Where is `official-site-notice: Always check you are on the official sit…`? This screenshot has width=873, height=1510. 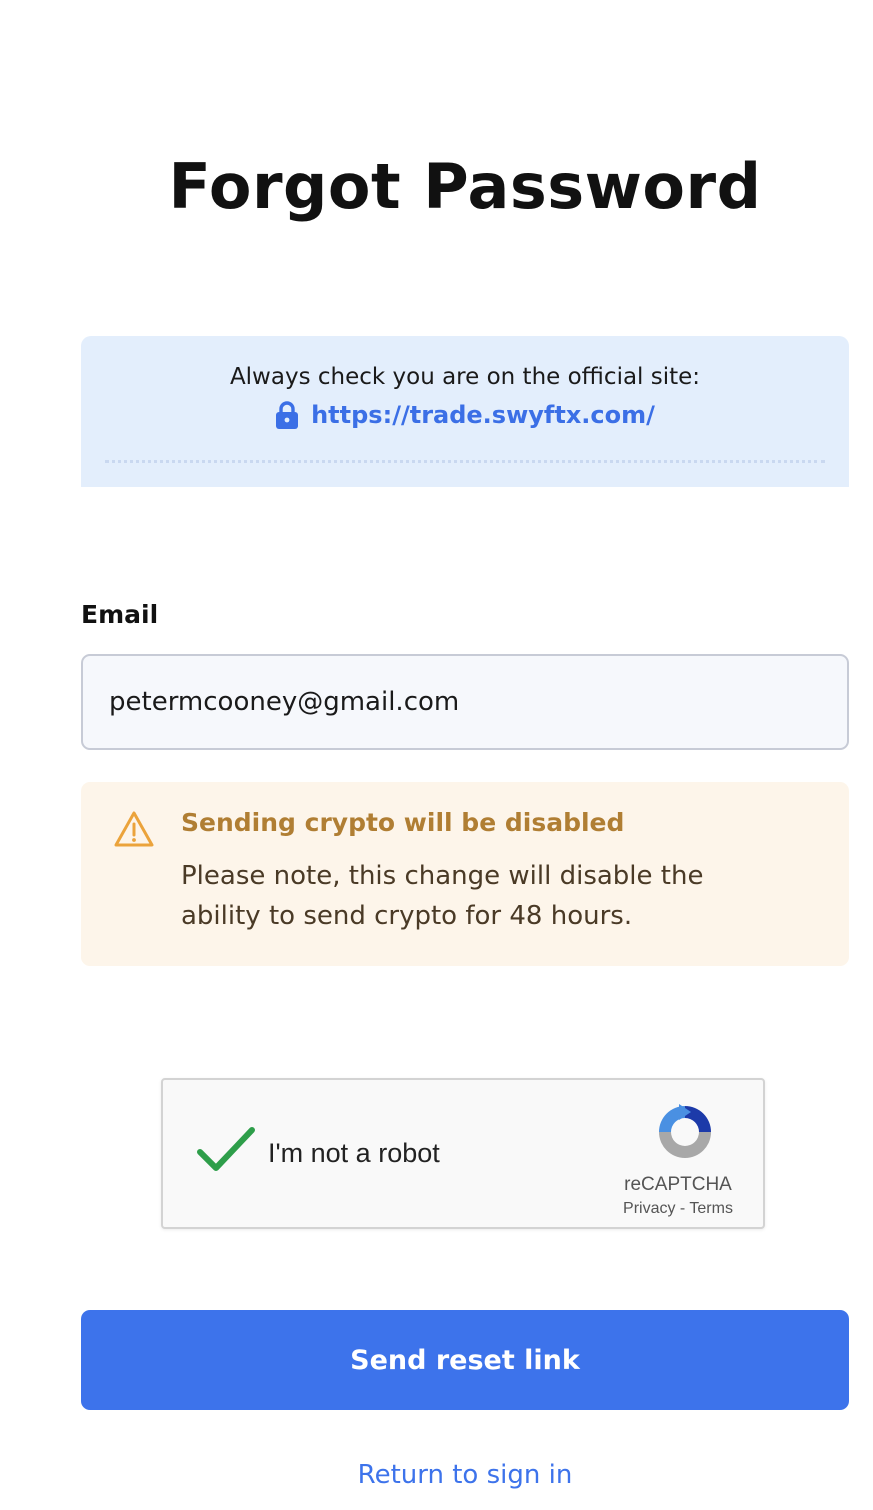
official-site-notice: Always check you are on the official sit… is located at coordinates (465, 411).